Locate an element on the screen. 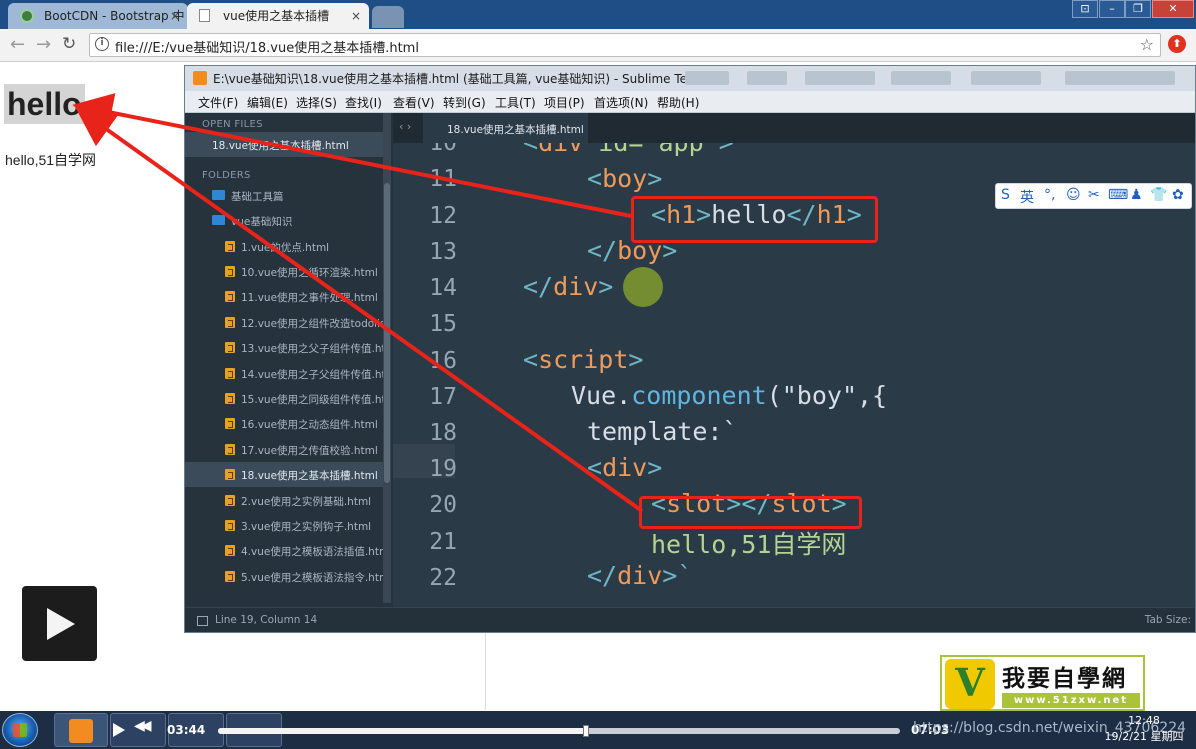 This screenshot has width=1196, height=749. play-icon is located at coordinates (119, 730).